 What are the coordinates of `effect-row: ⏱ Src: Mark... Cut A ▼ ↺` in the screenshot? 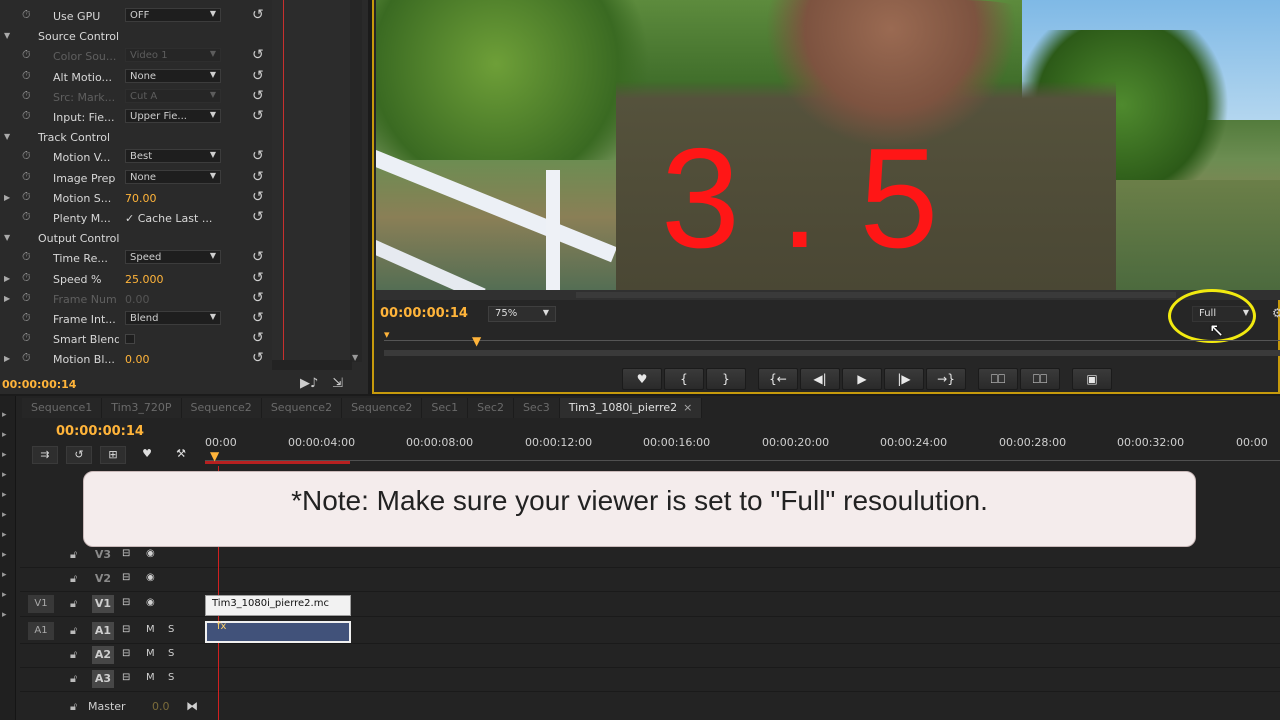 It's located at (181, 97).